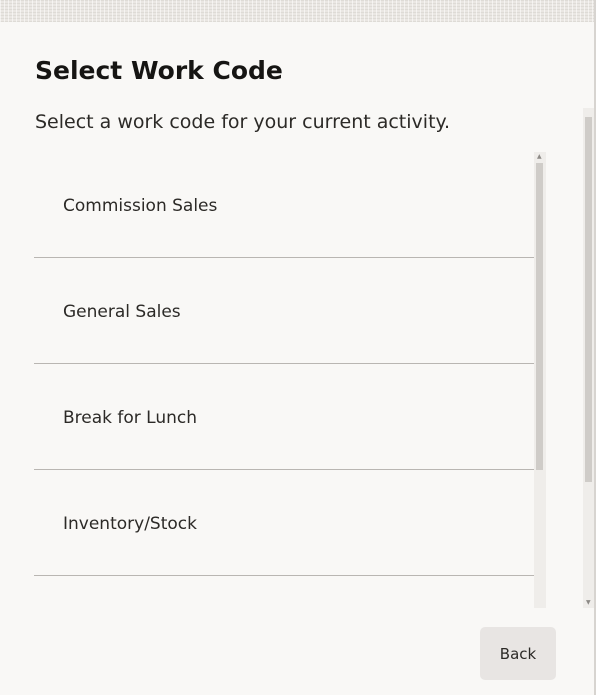 The width and height of the screenshot is (596, 695). I want to click on work-code-item-break-for-lunch: Break for Lunch, so click(284, 417).